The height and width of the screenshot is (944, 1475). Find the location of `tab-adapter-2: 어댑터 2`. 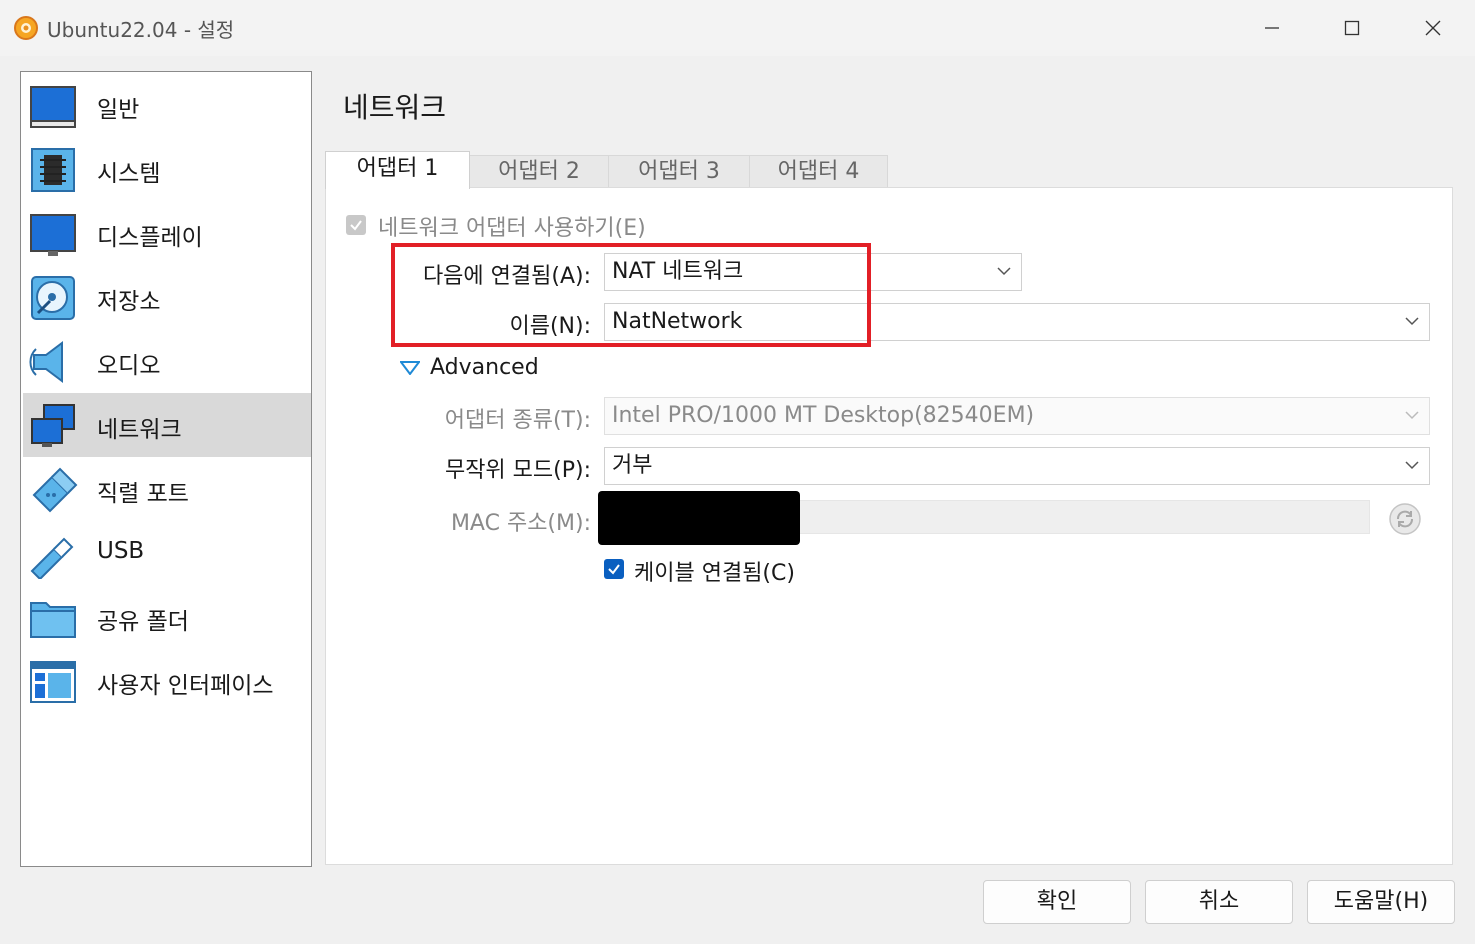

tab-adapter-2: 어댑터 2 is located at coordinates (539, 171).